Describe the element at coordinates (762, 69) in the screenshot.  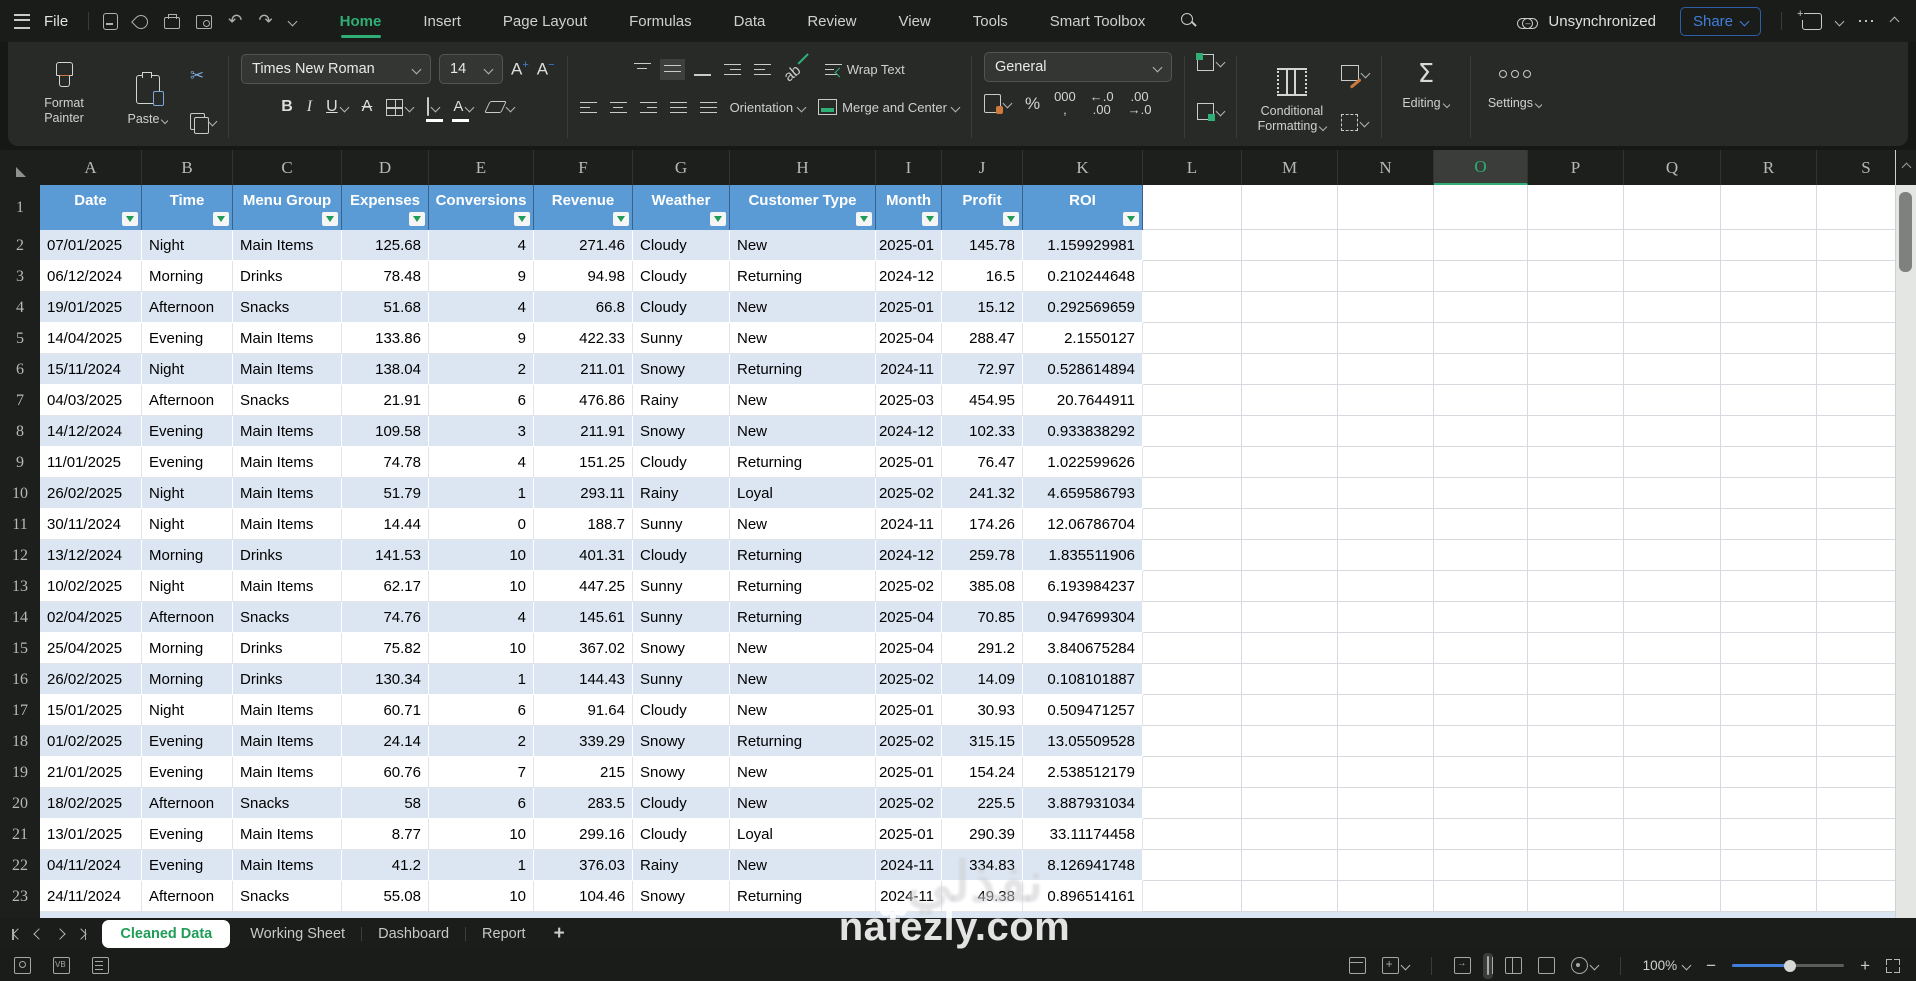
I see `increase-indent-icon` at that location.